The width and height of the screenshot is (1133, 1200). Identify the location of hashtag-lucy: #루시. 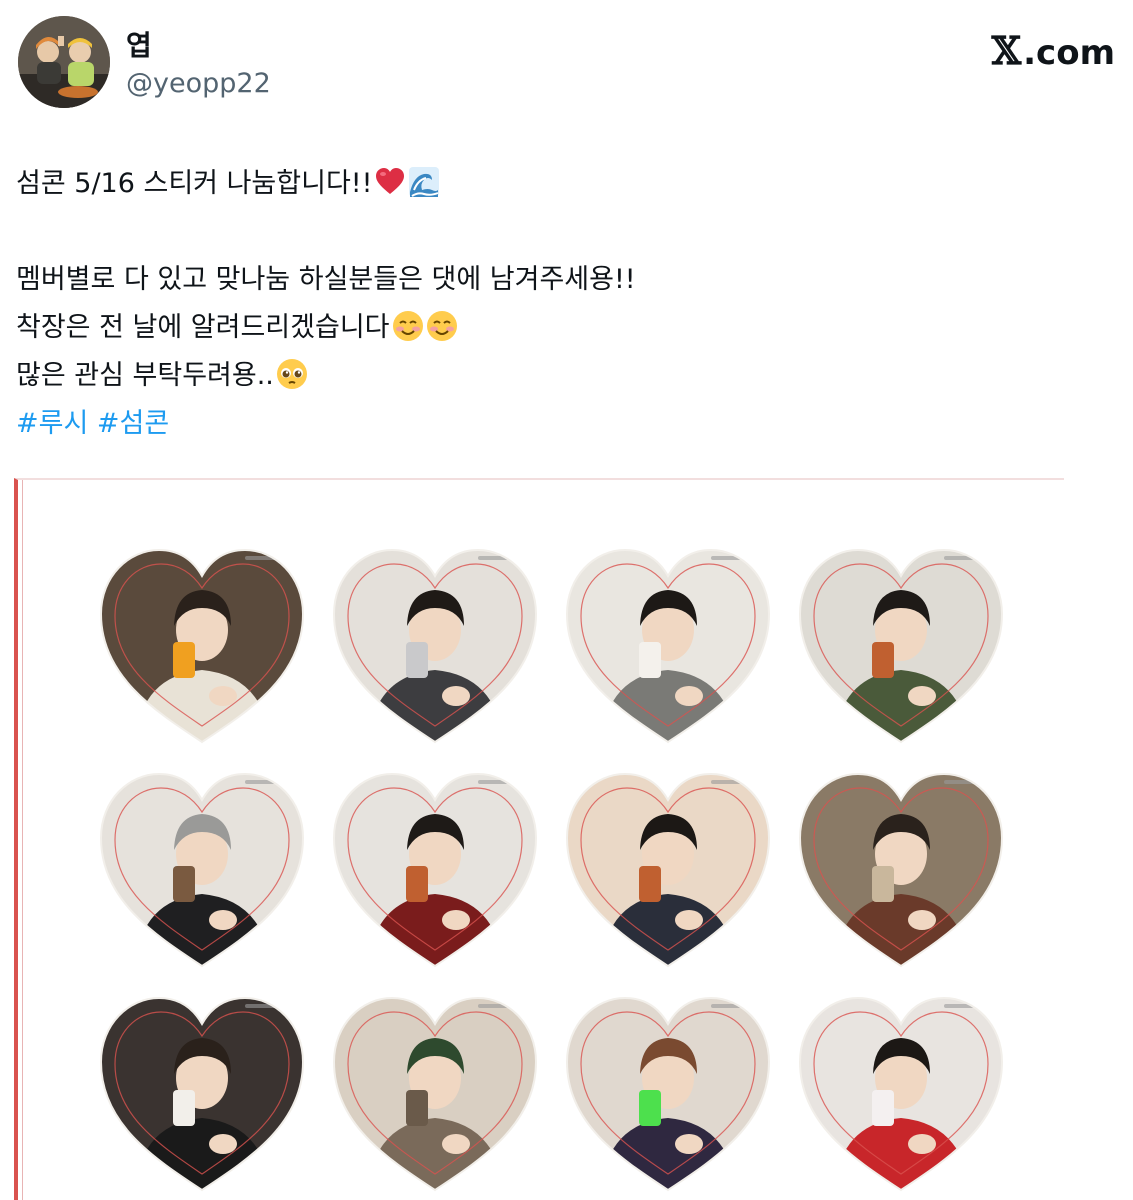
(52, 423).